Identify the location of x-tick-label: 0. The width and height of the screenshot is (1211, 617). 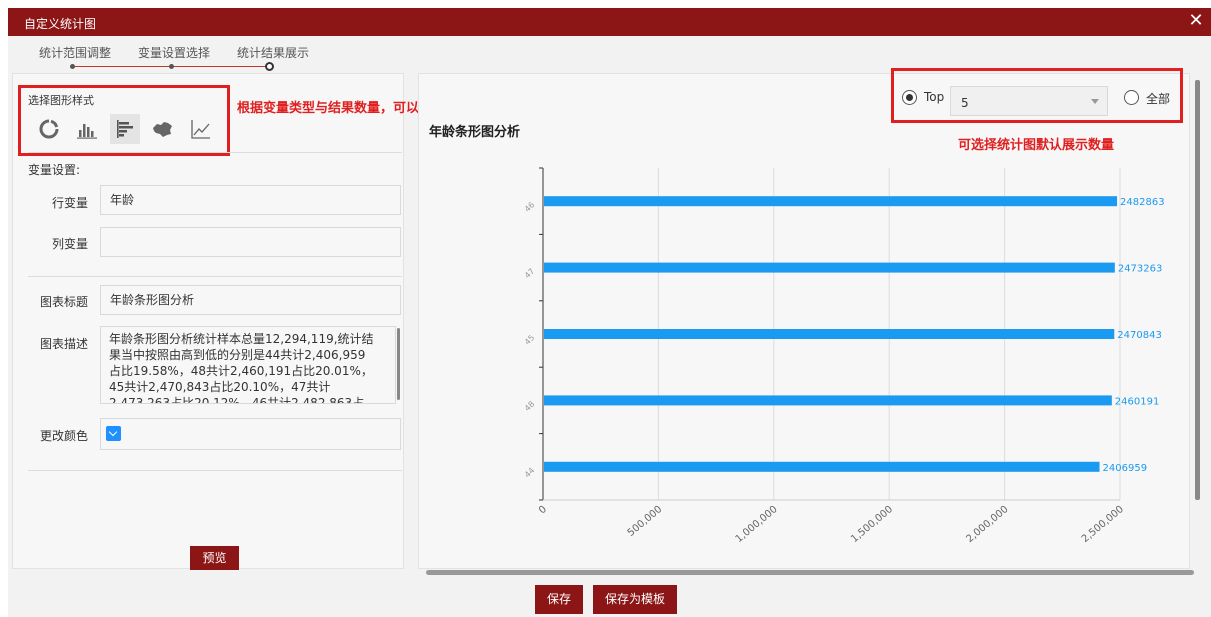
(543, 510).